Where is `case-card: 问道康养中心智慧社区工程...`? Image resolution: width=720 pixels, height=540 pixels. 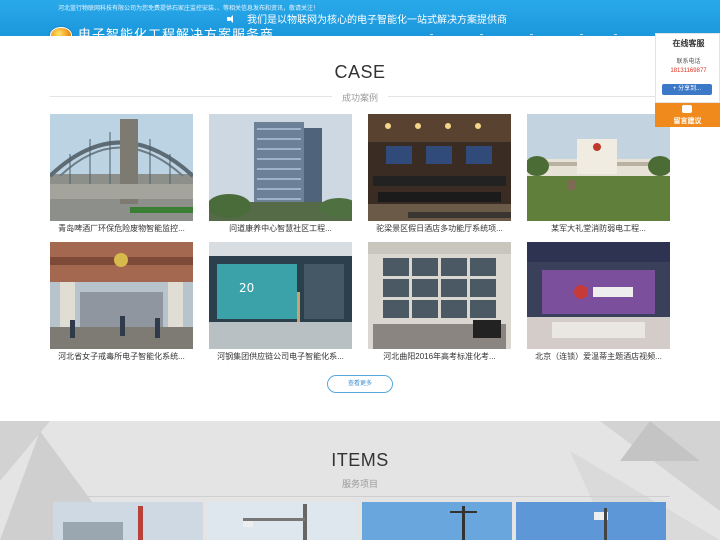
case-card: 问道康养中心智慧社区工程... is located at coordinates (280, 177).